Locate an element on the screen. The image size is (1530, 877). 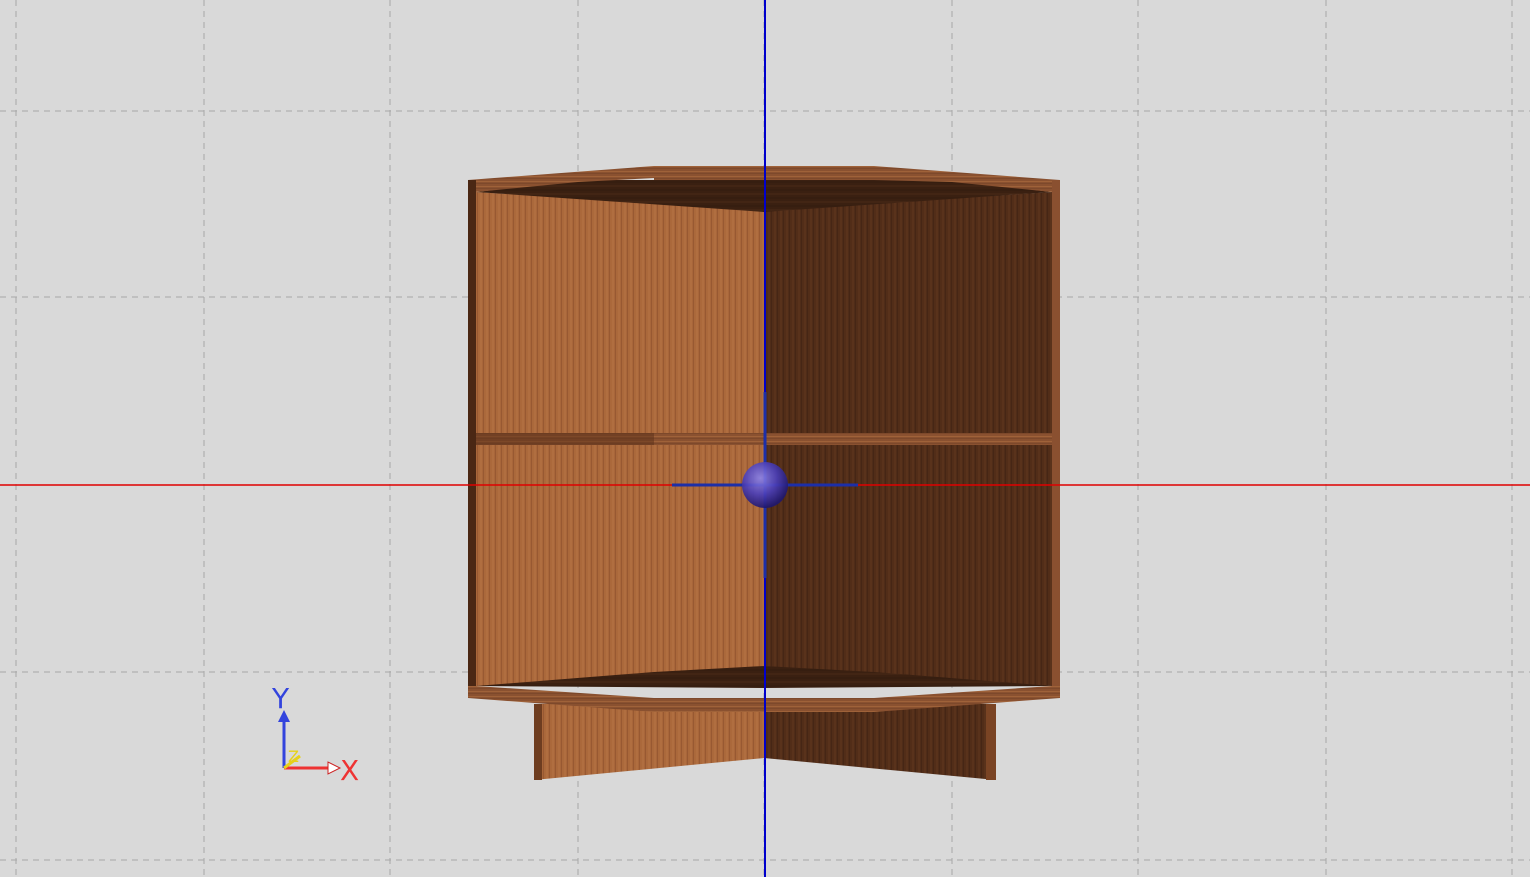
triad-x-label: X is located at coordinates (349, 770).